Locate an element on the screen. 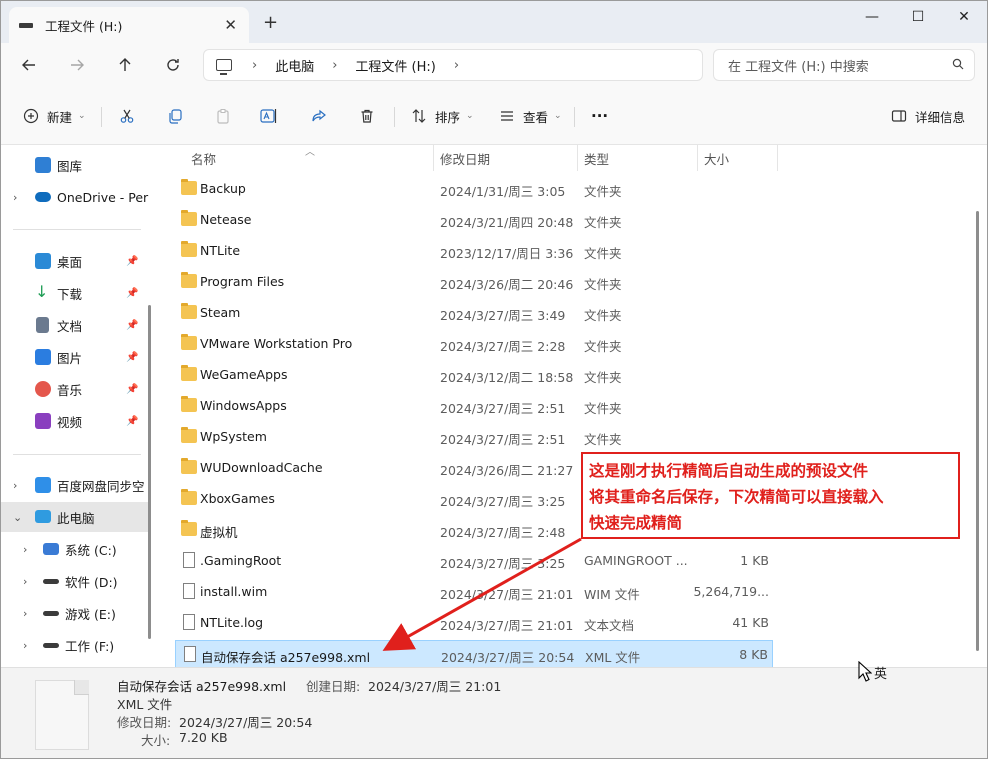 The image size is (988, 759). computer-icon is located at coordinates (224, 67).